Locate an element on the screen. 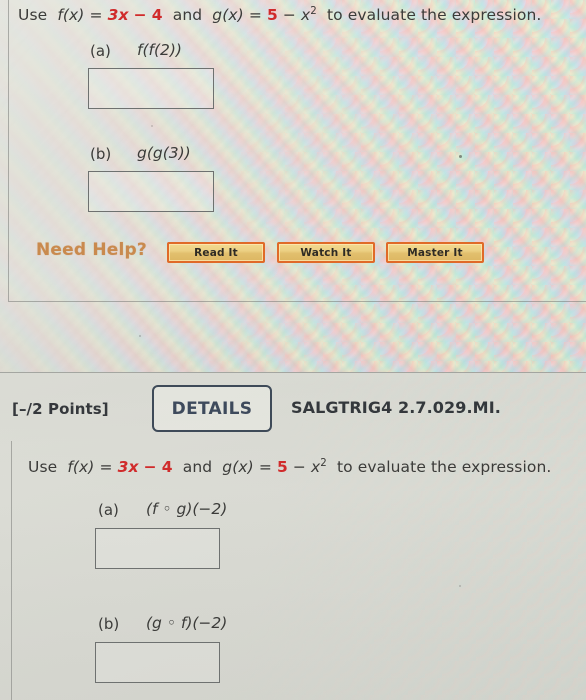 This screenshot has width=586, height=700. q2-prompt-exponent: 2 is located at coordinates (323, 463).